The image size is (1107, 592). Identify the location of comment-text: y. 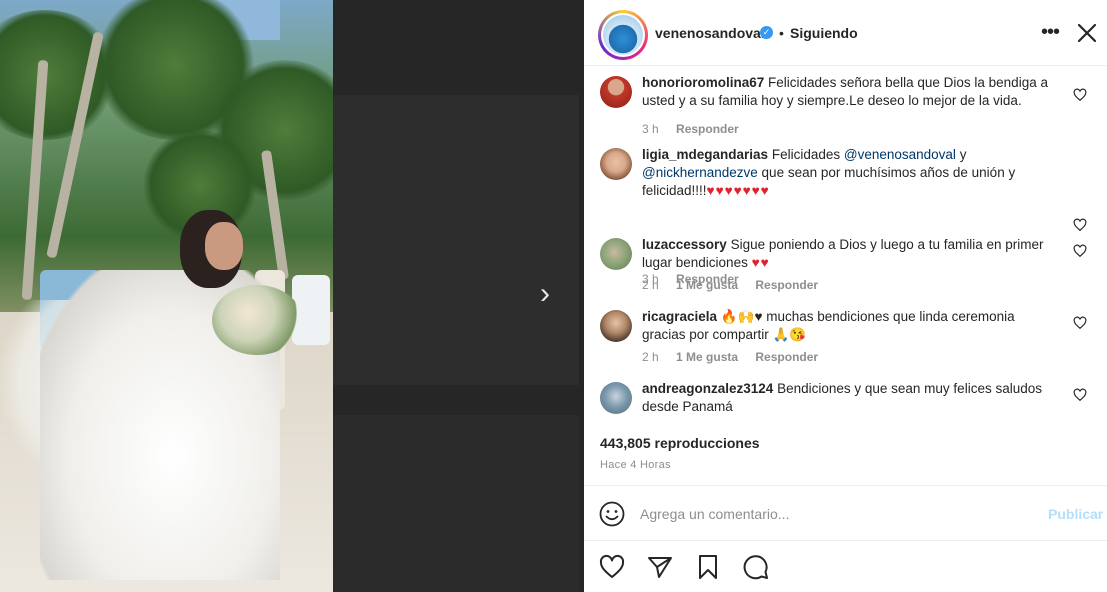
(963, 154).